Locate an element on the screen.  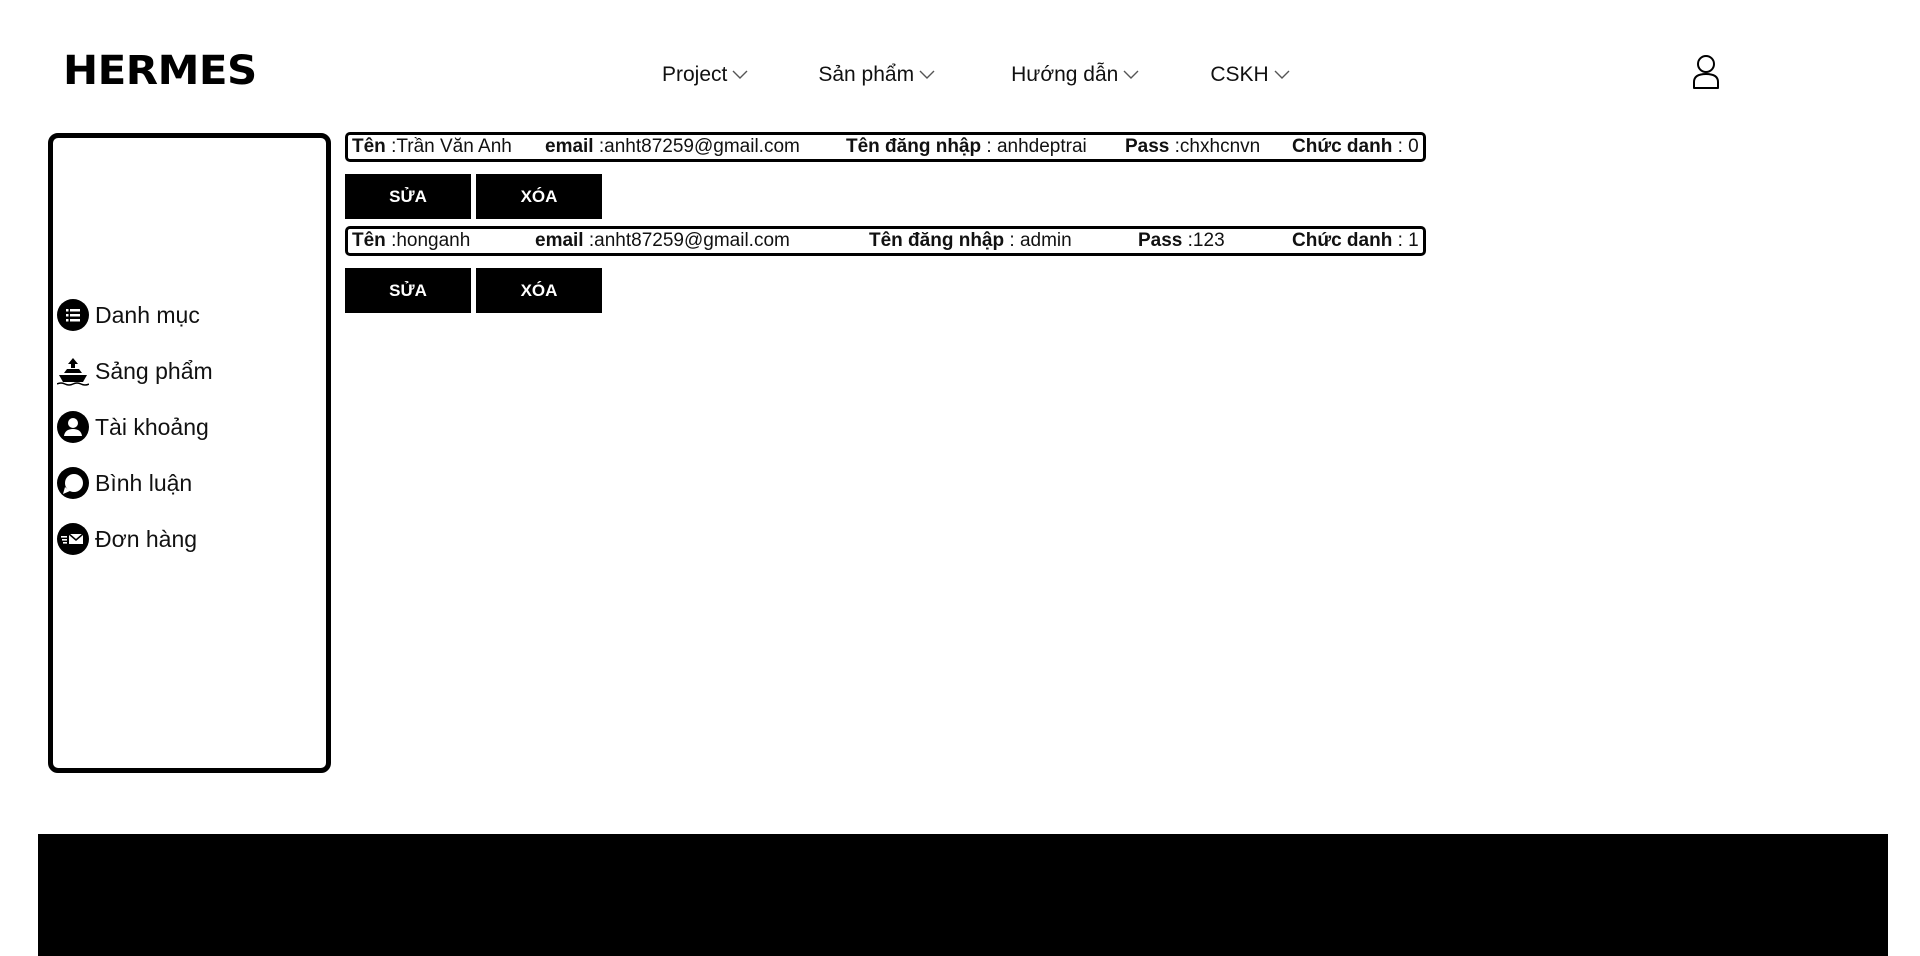
field-name: Tên :honganh is located at coordinates (411, 241).